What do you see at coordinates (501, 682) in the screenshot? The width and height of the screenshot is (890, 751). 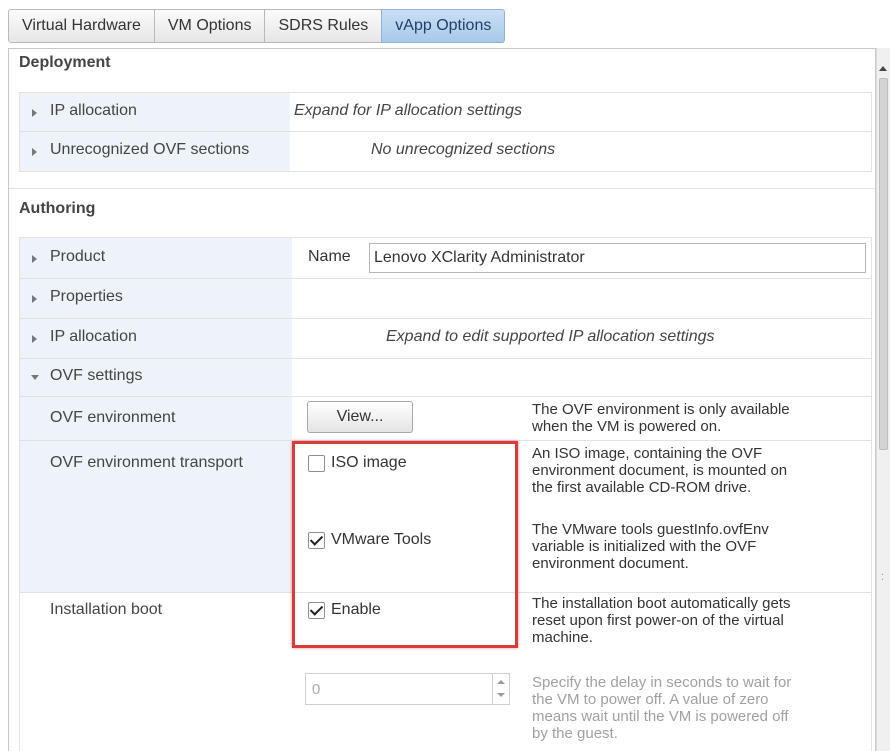 I see `spin-up-icon` at bounding box center [501, 682].